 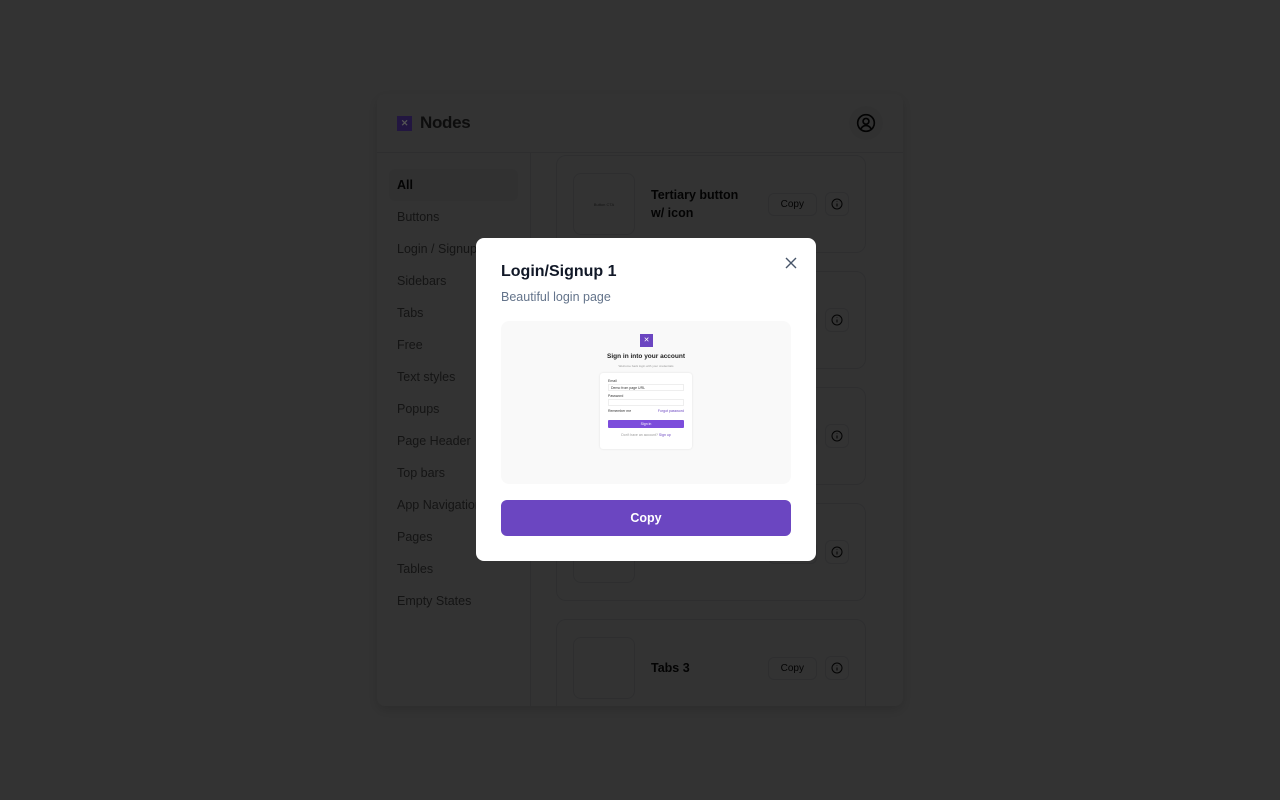 What do you see at coordinates (404, 123) in the screenshot?
I see `logo-icon: ✕` at bounding box center [404, 123].